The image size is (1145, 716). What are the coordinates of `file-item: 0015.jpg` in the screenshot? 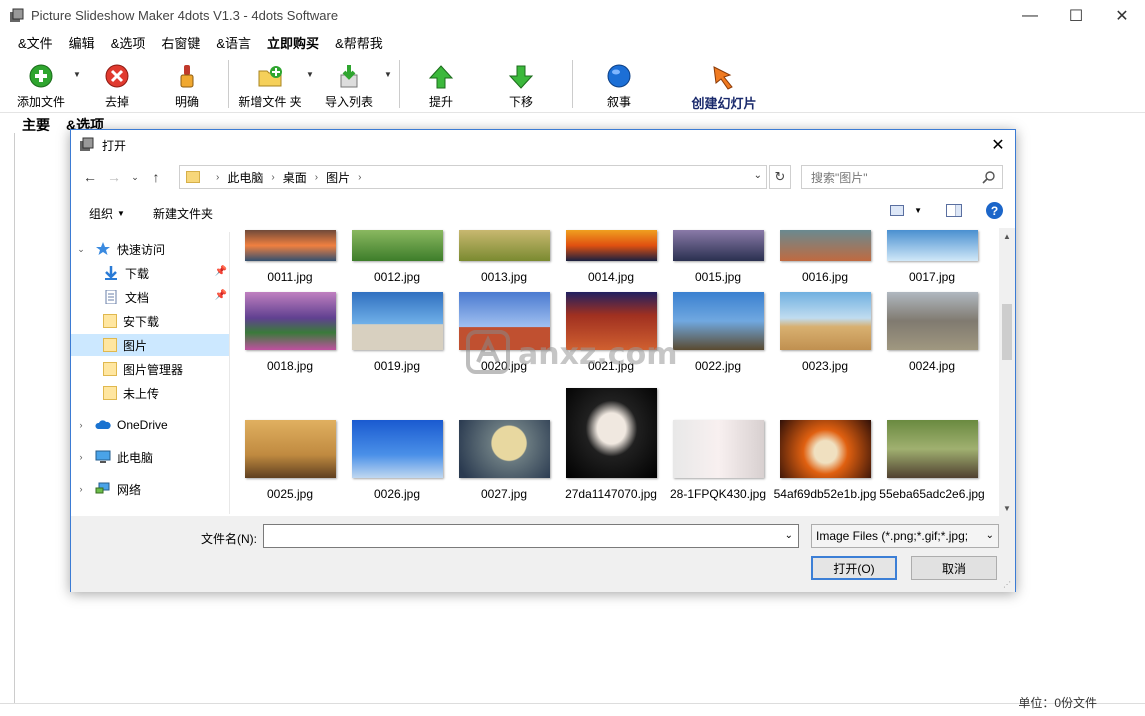 It's located at (718, 258).